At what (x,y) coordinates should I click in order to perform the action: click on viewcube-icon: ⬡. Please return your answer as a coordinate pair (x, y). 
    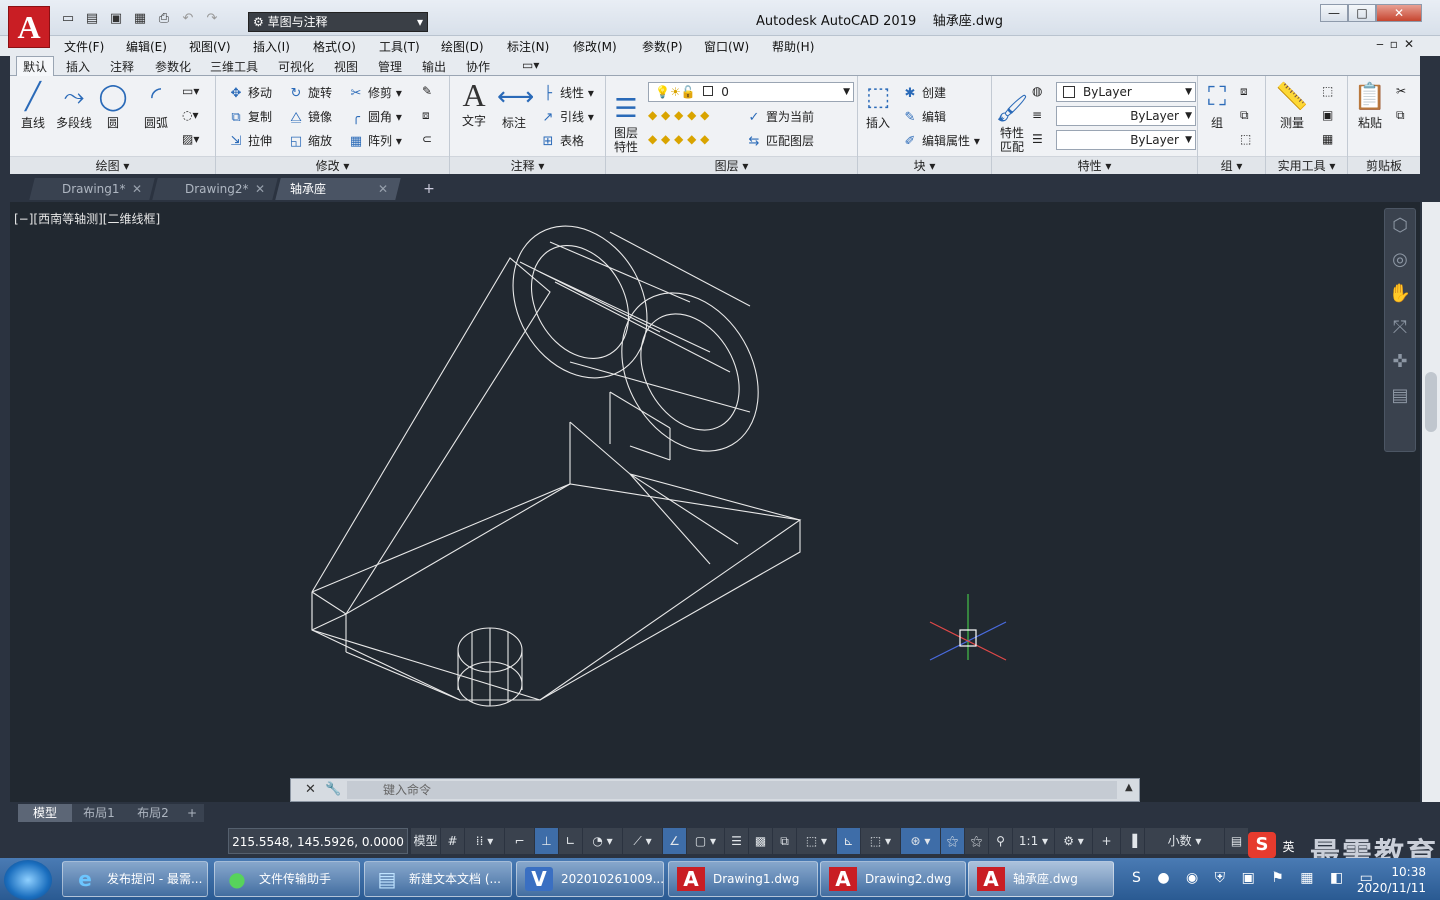
    Looking at the image, I should click on (1400, 226).